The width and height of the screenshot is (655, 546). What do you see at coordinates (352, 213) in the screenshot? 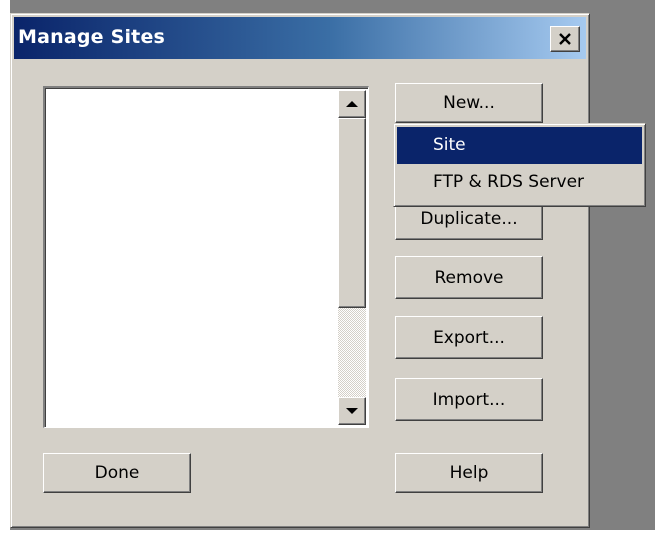
I see `scroll-thumb` at bounding box center [352, 213].